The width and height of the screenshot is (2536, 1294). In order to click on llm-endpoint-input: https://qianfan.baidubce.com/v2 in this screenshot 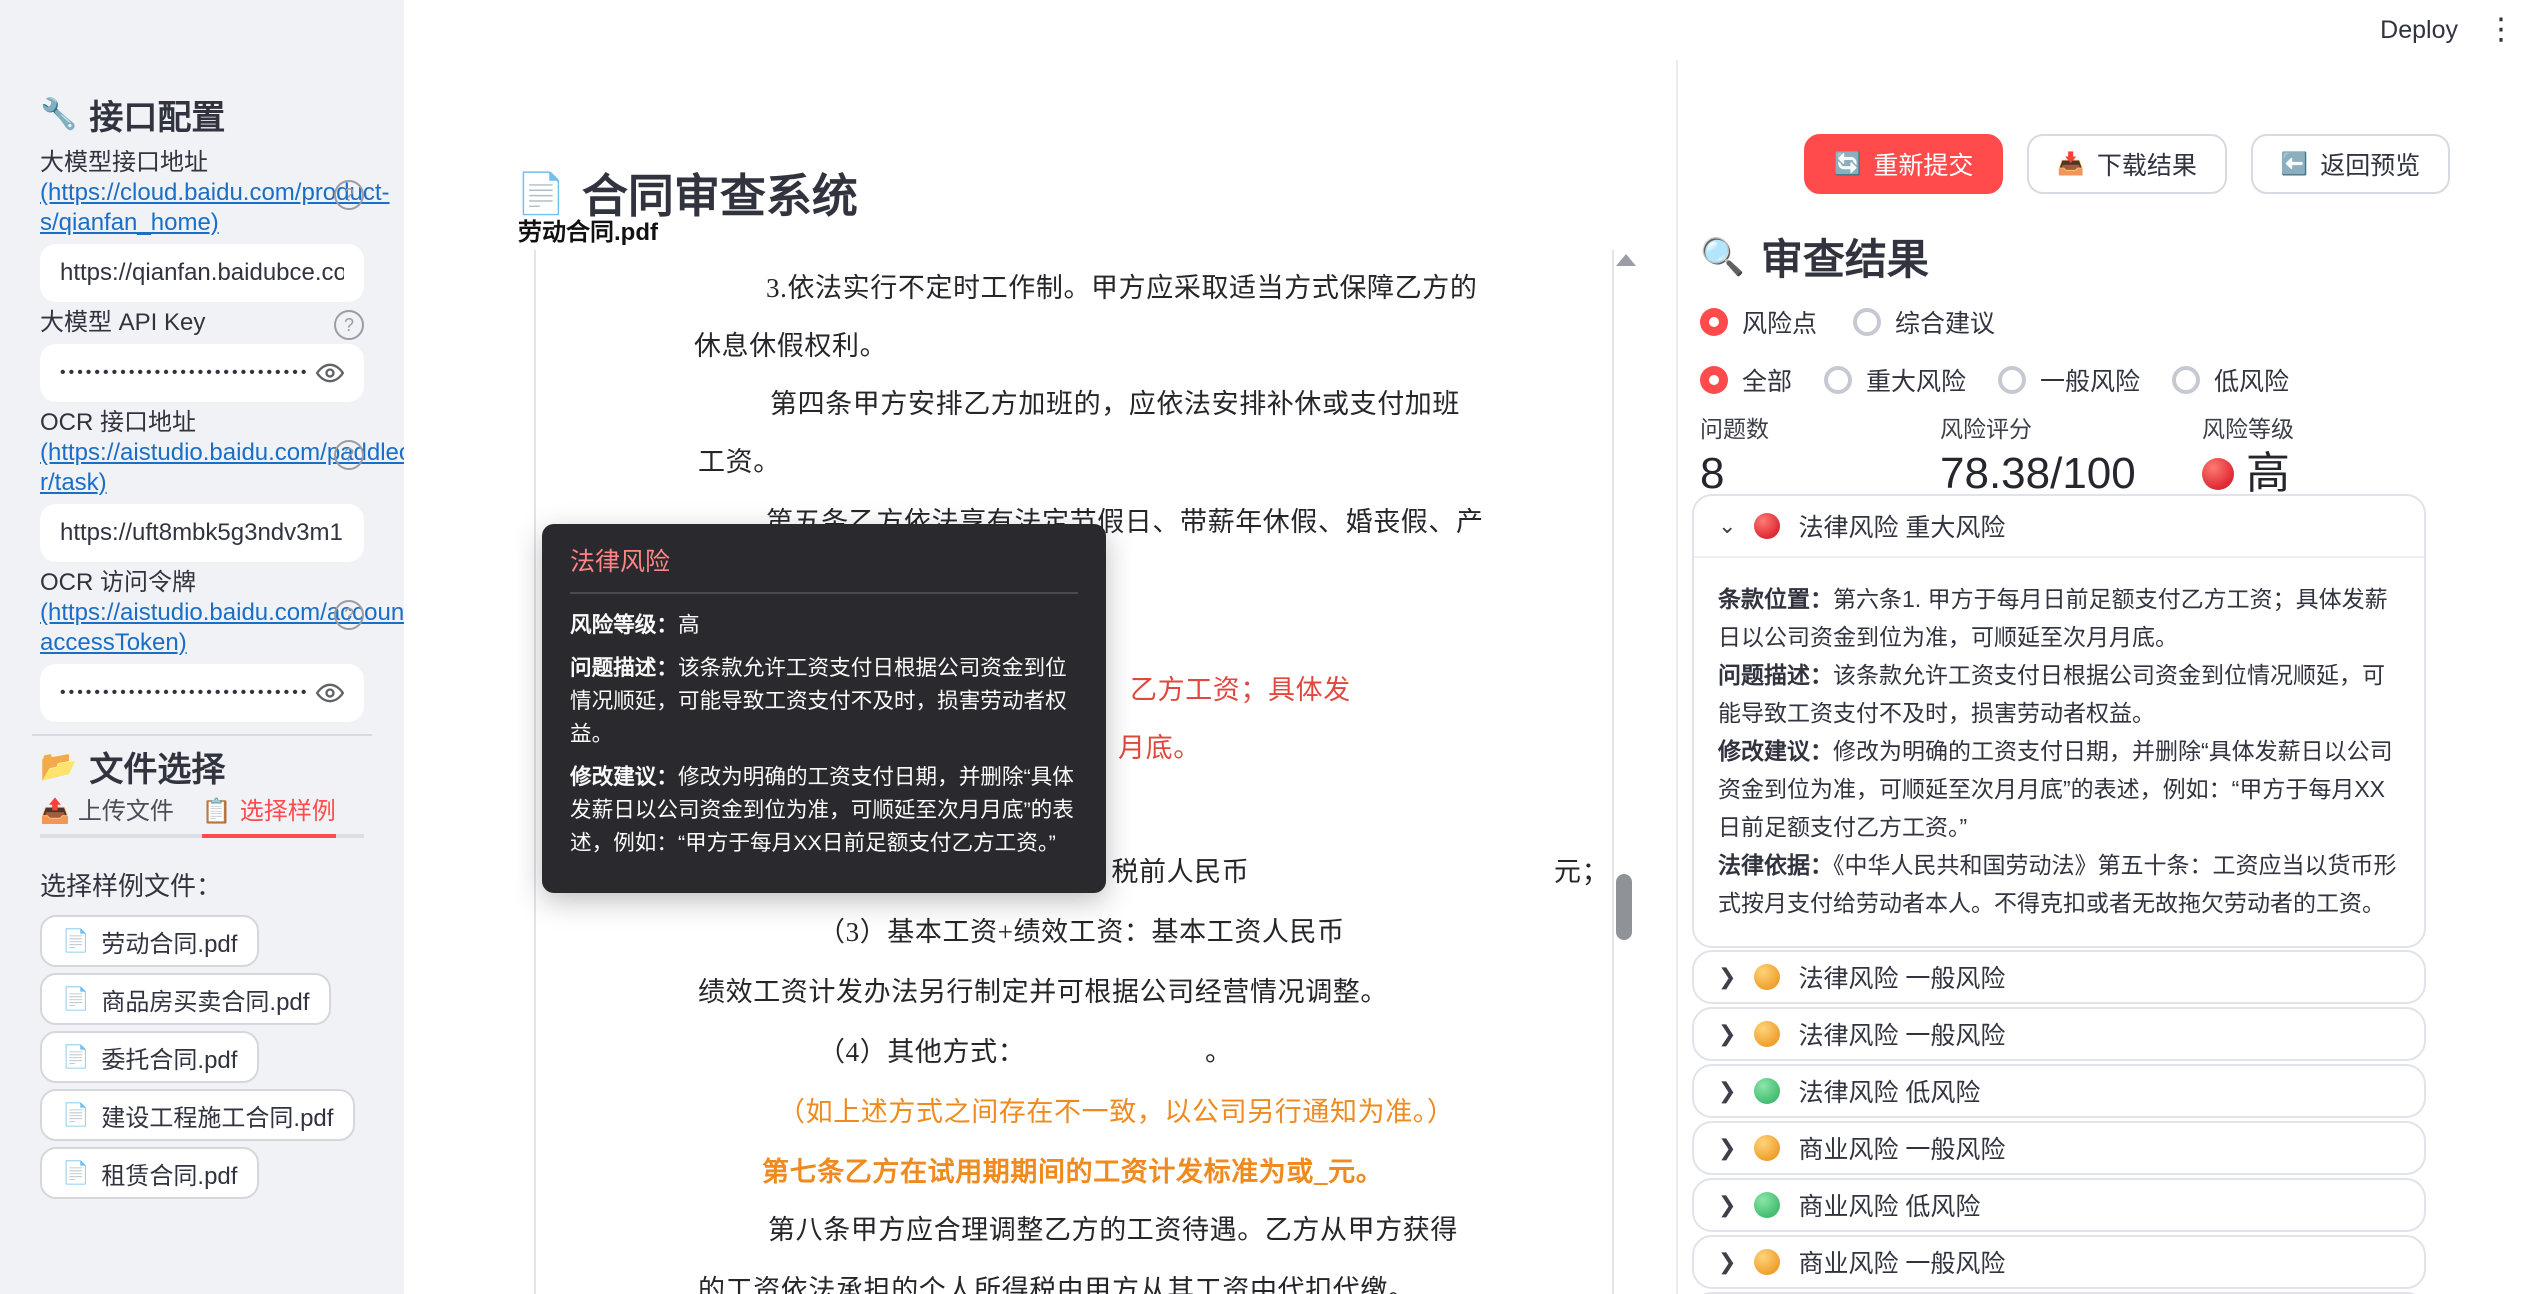, I will do `click(202, 273)`.